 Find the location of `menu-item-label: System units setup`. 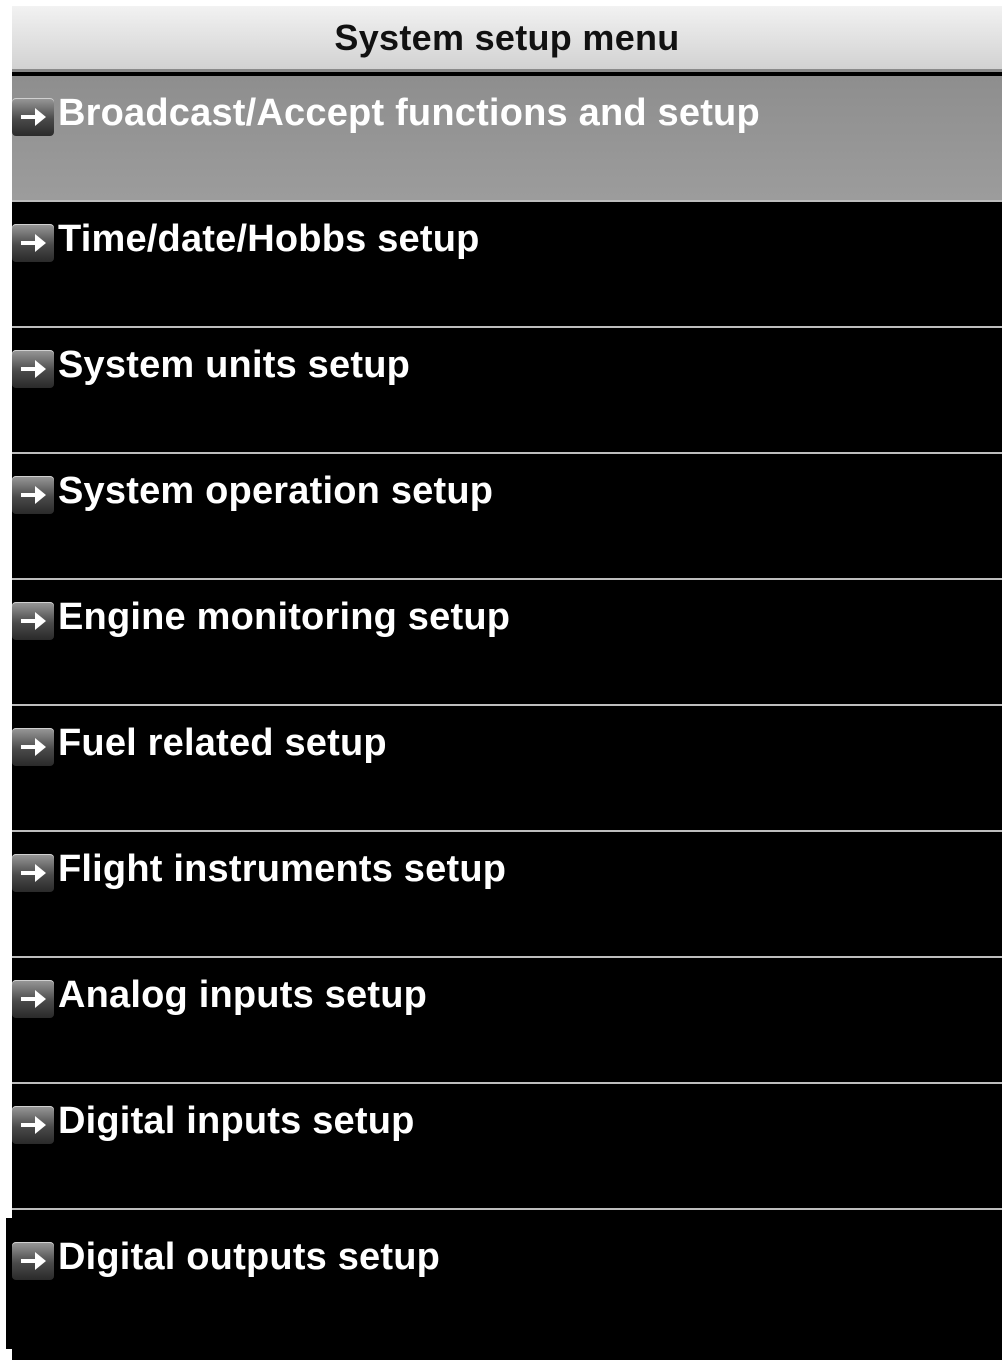

menu-item-label: System units setup is located at coordinates (234, 365).